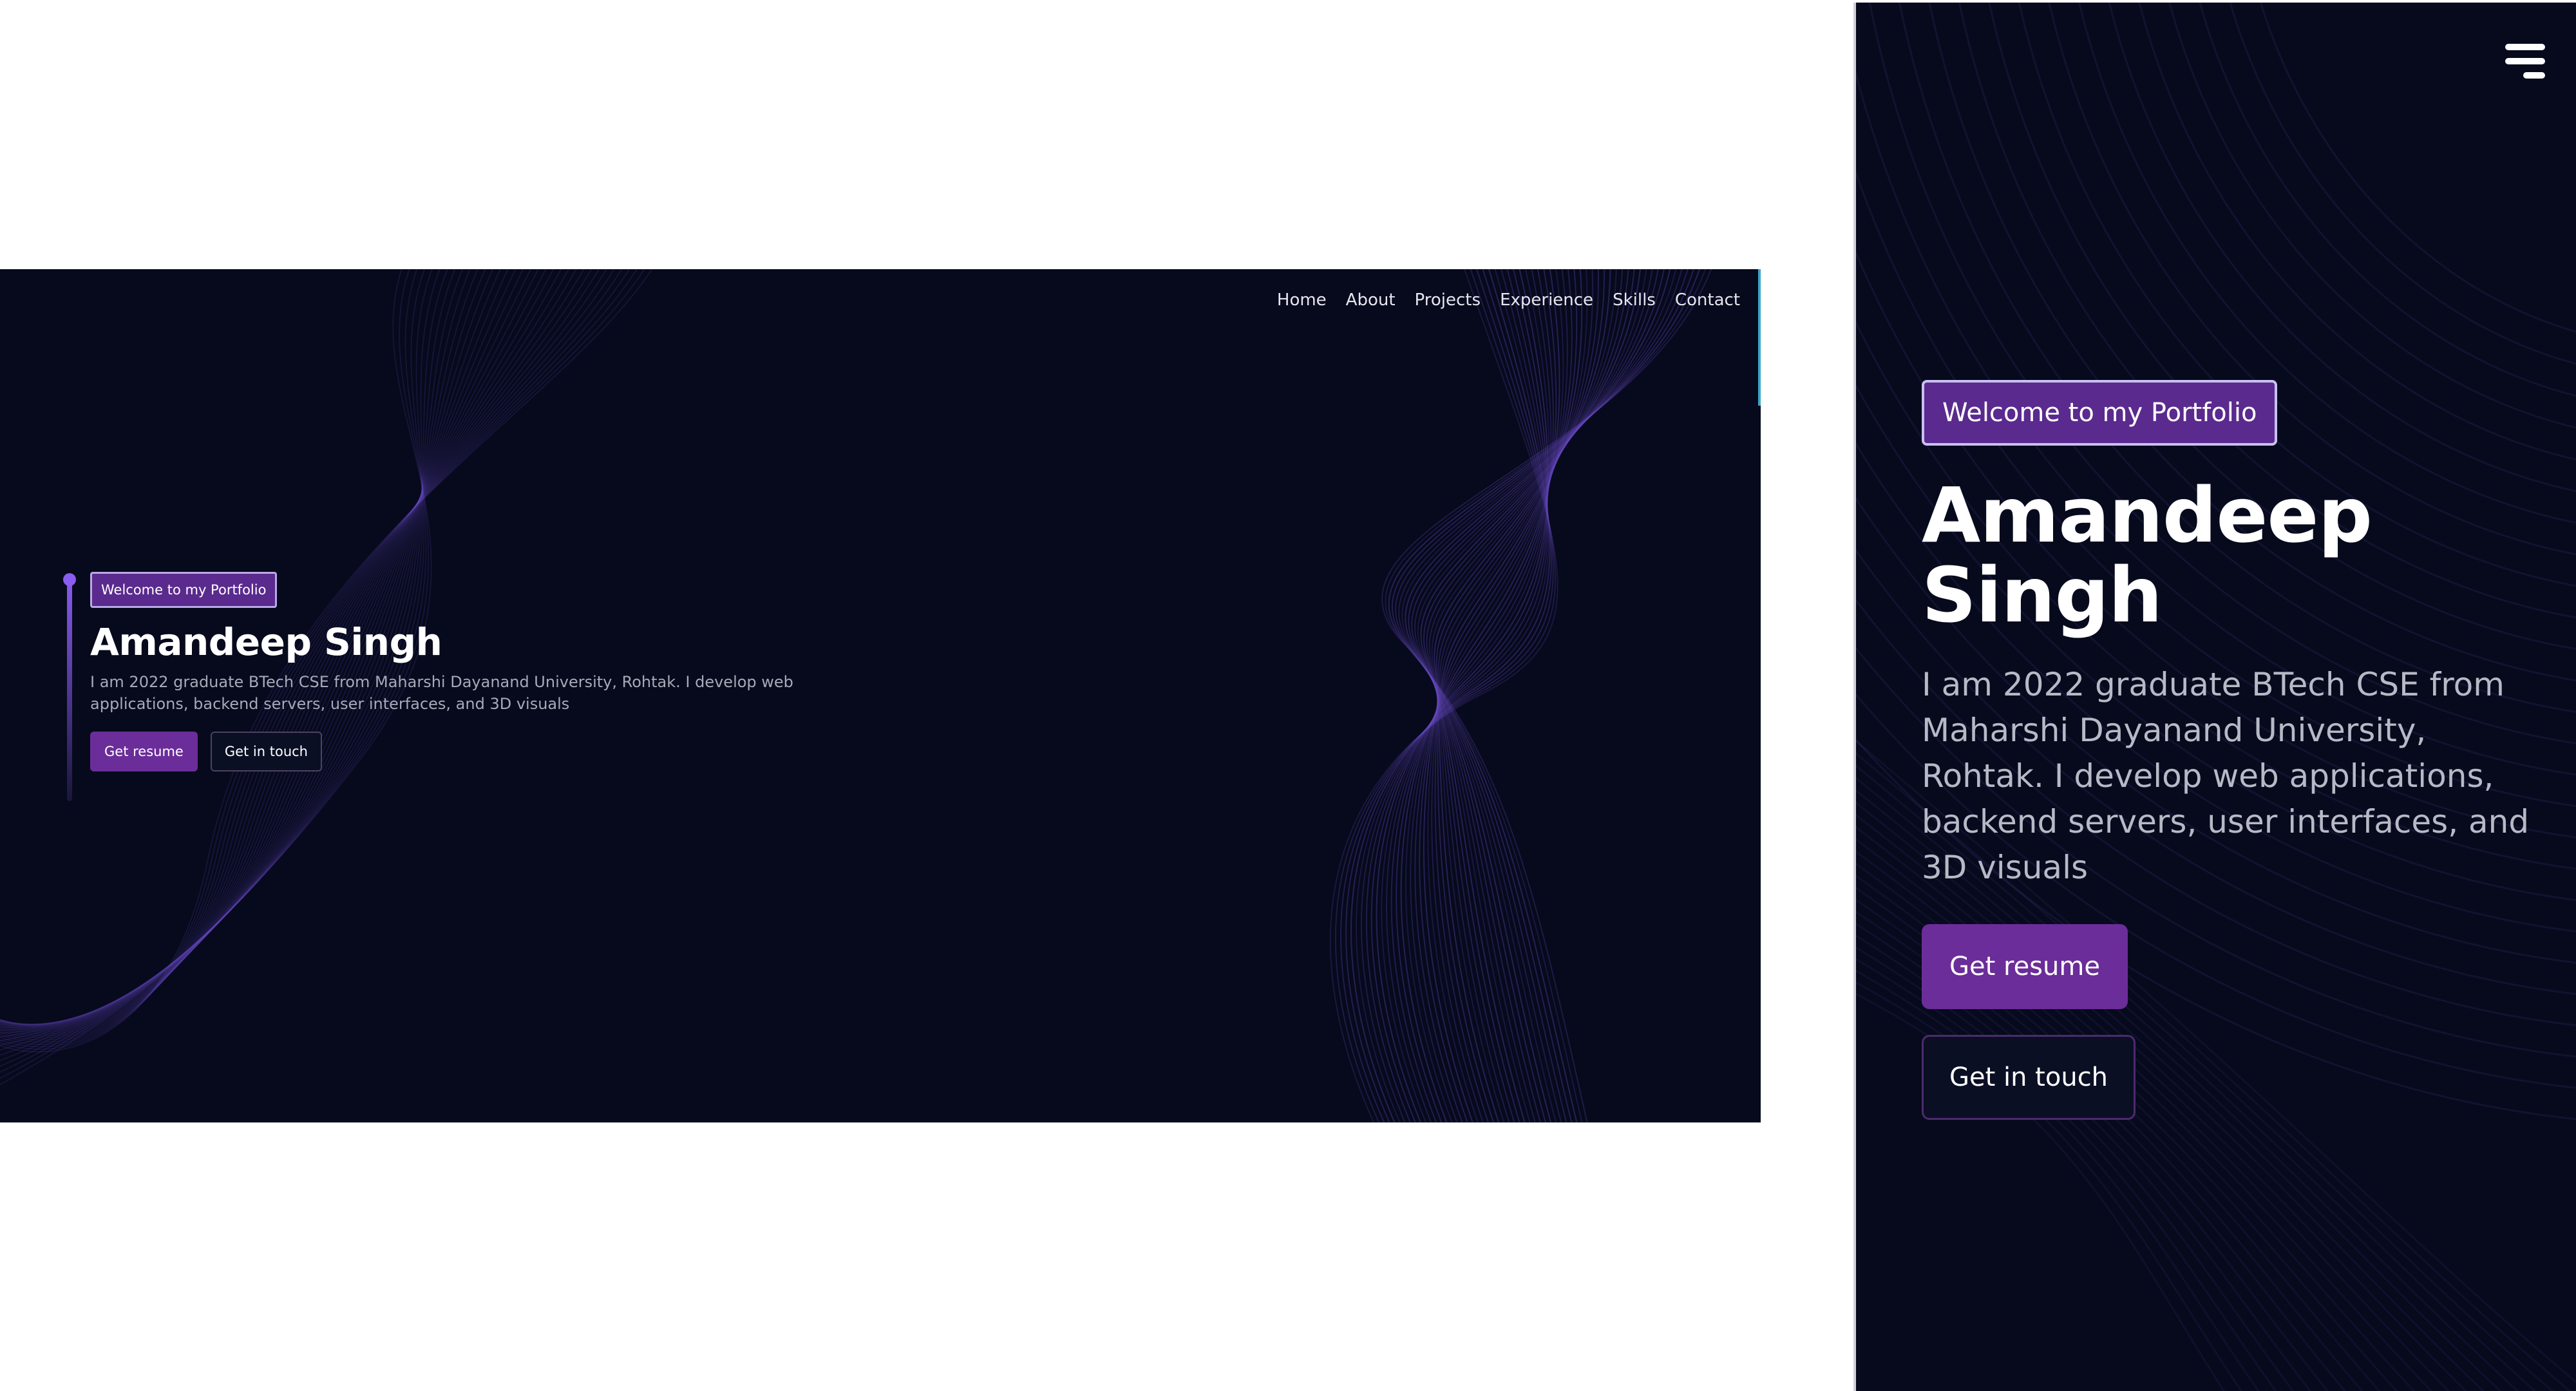 This screenshot has width=2576, height=1391. Describe the element at coordinates (1634, 300) in the screenshot. I see `nav-skills: Skills` at that location.